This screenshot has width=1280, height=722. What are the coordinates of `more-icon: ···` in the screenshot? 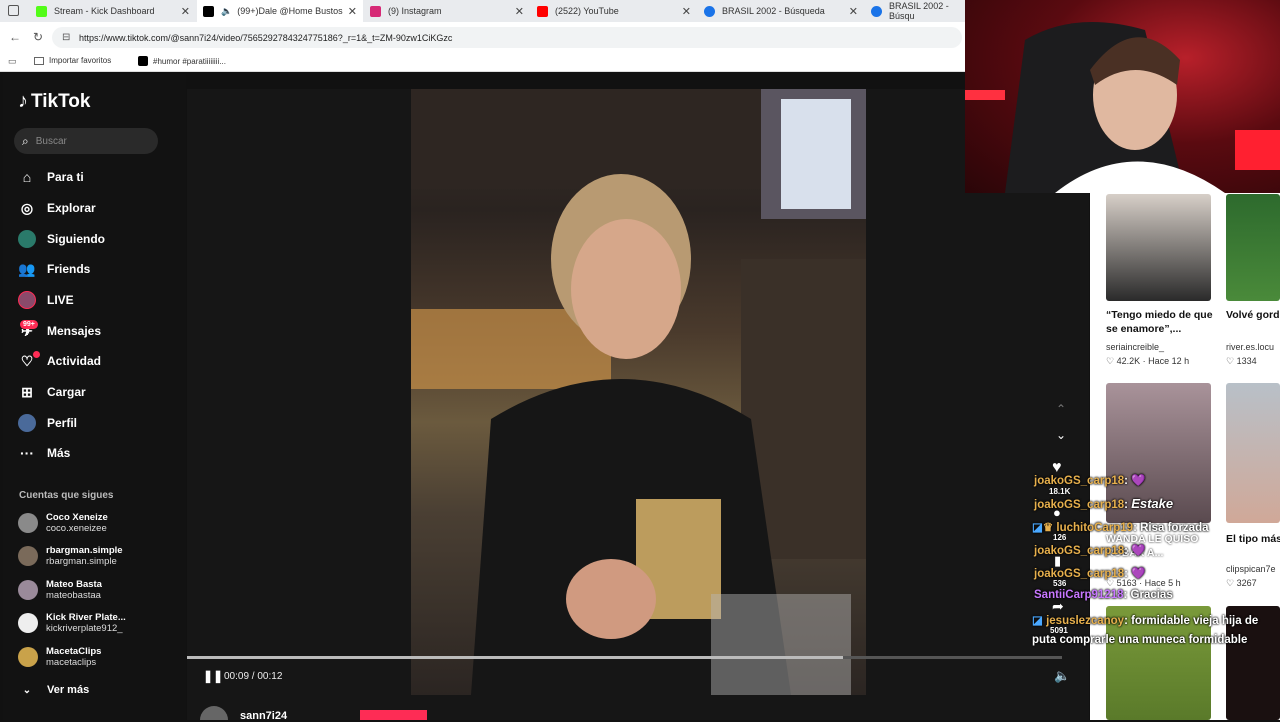 It's located at (27, 453).